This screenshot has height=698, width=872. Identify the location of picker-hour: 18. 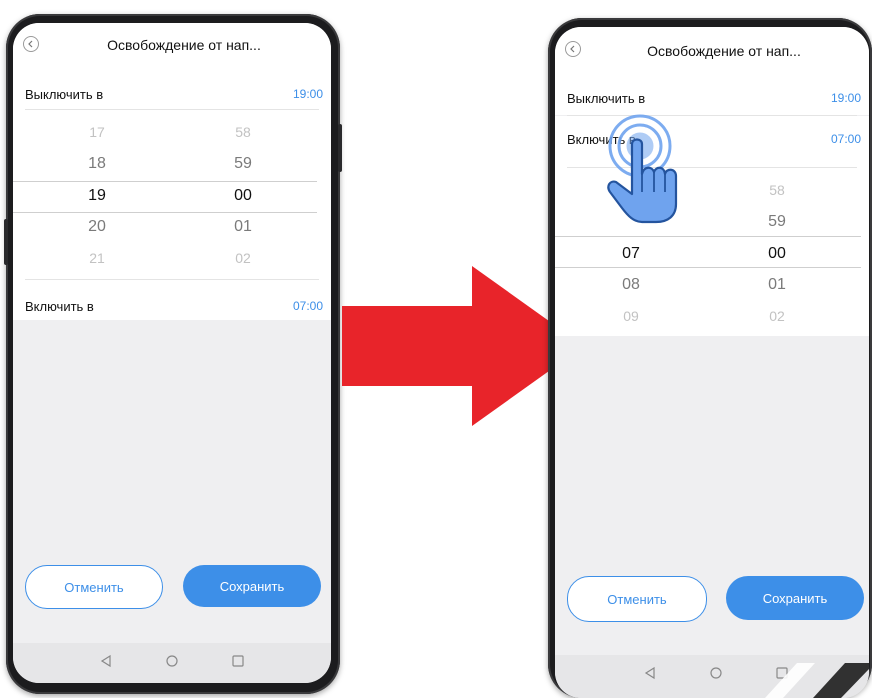
(97, 164).